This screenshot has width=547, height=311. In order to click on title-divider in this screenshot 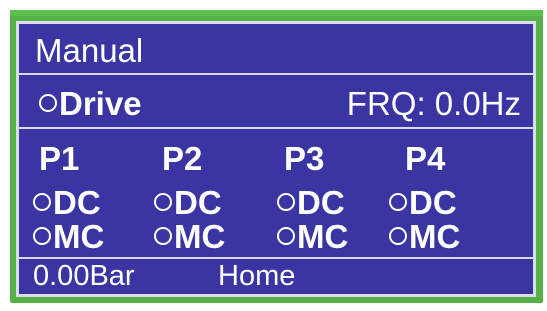, I will do `click(276, 74)`.